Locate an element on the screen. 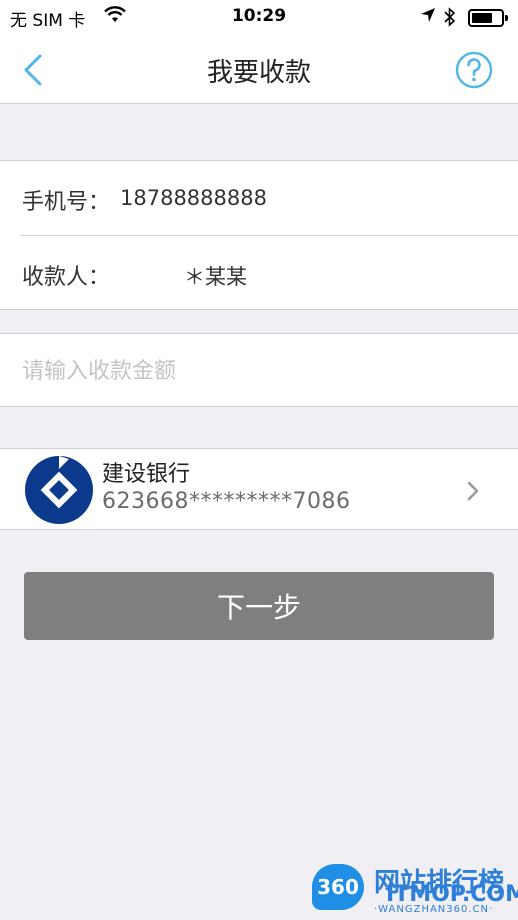 The height and width of the screenshot is (920, 518). payee-label: 收款人： is located at coordinates (66, 277).